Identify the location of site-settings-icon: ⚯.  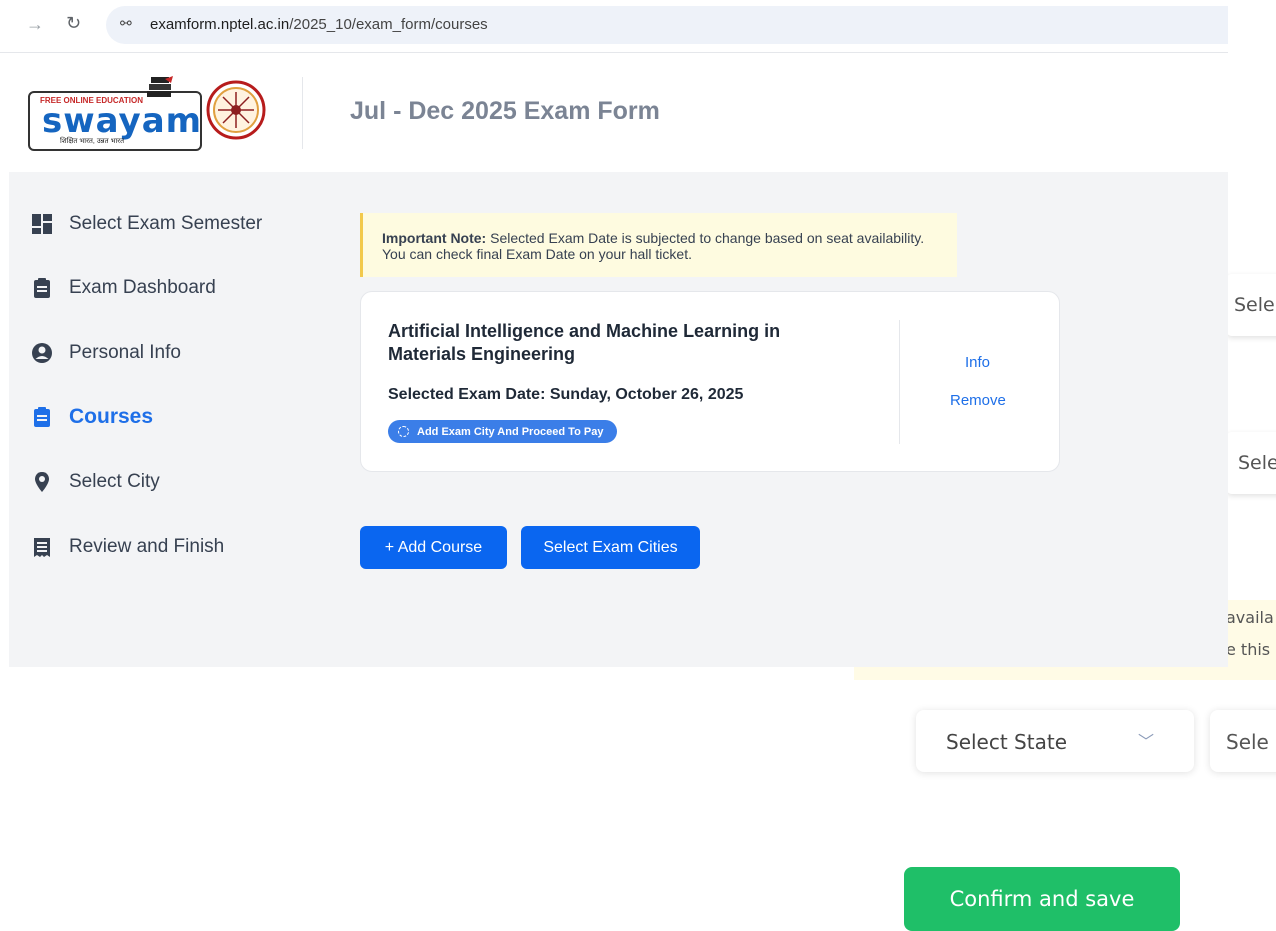
(126, 23).